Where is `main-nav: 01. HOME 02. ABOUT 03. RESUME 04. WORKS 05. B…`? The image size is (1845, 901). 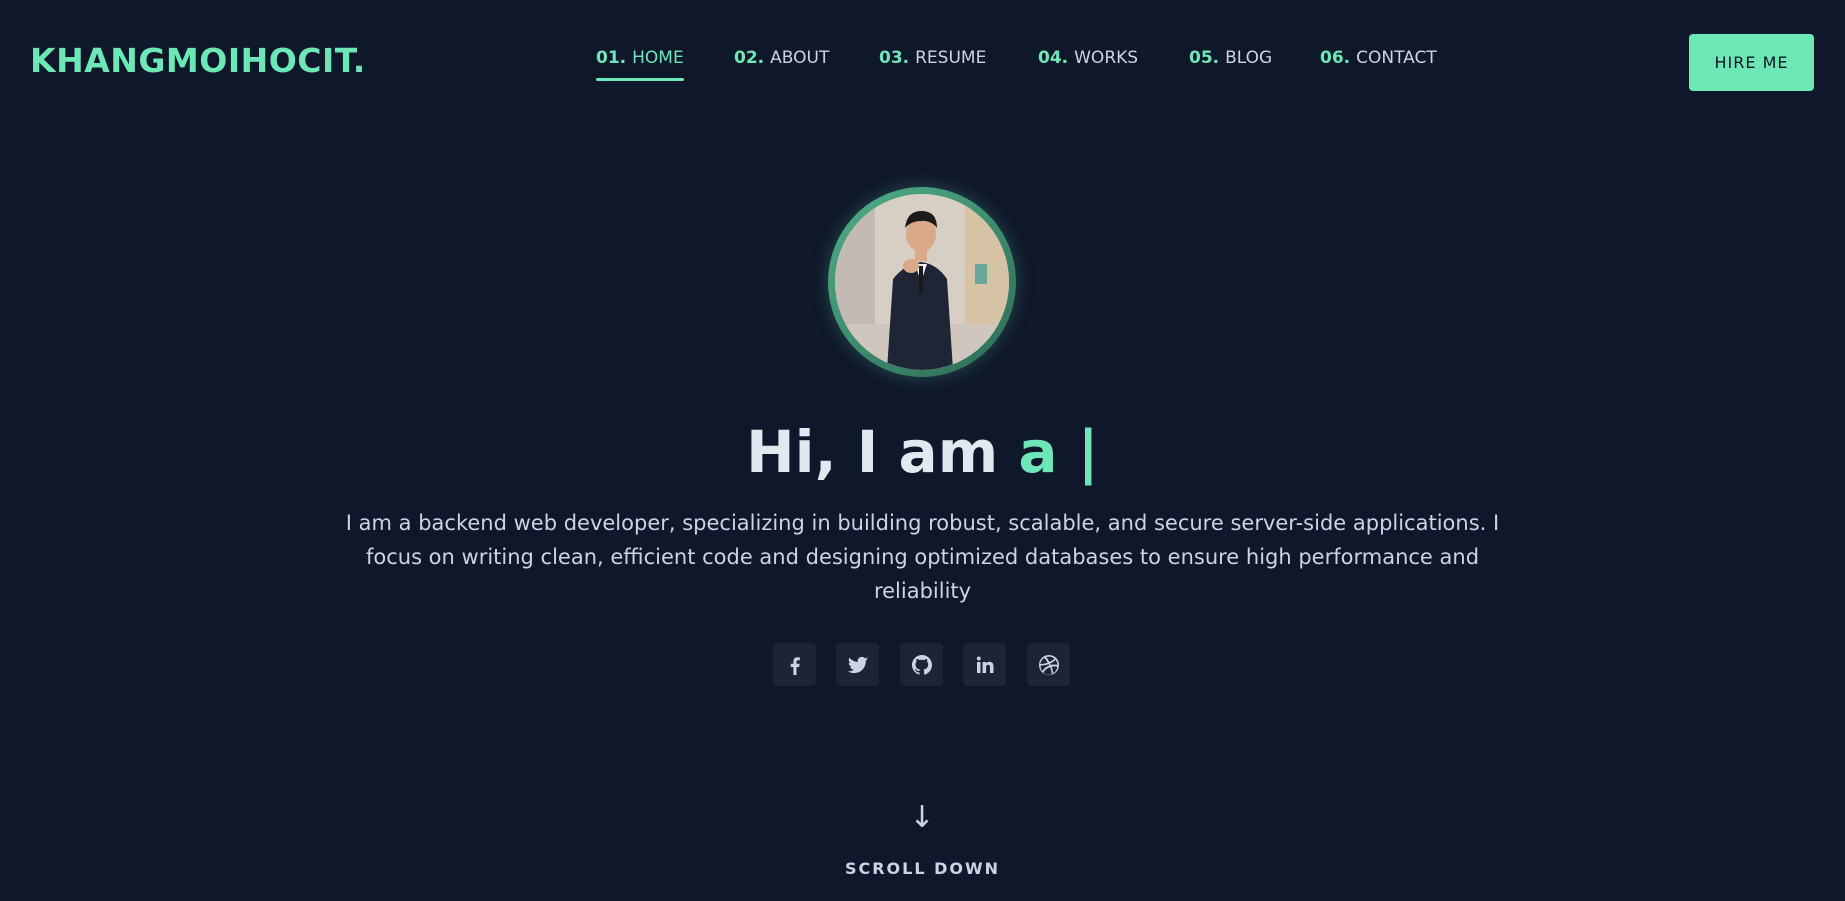 main-nav: 01. HOME 02. ABOUT 03. RESUME 04. WORKS 05. B… is located at coordinates (922, 68).